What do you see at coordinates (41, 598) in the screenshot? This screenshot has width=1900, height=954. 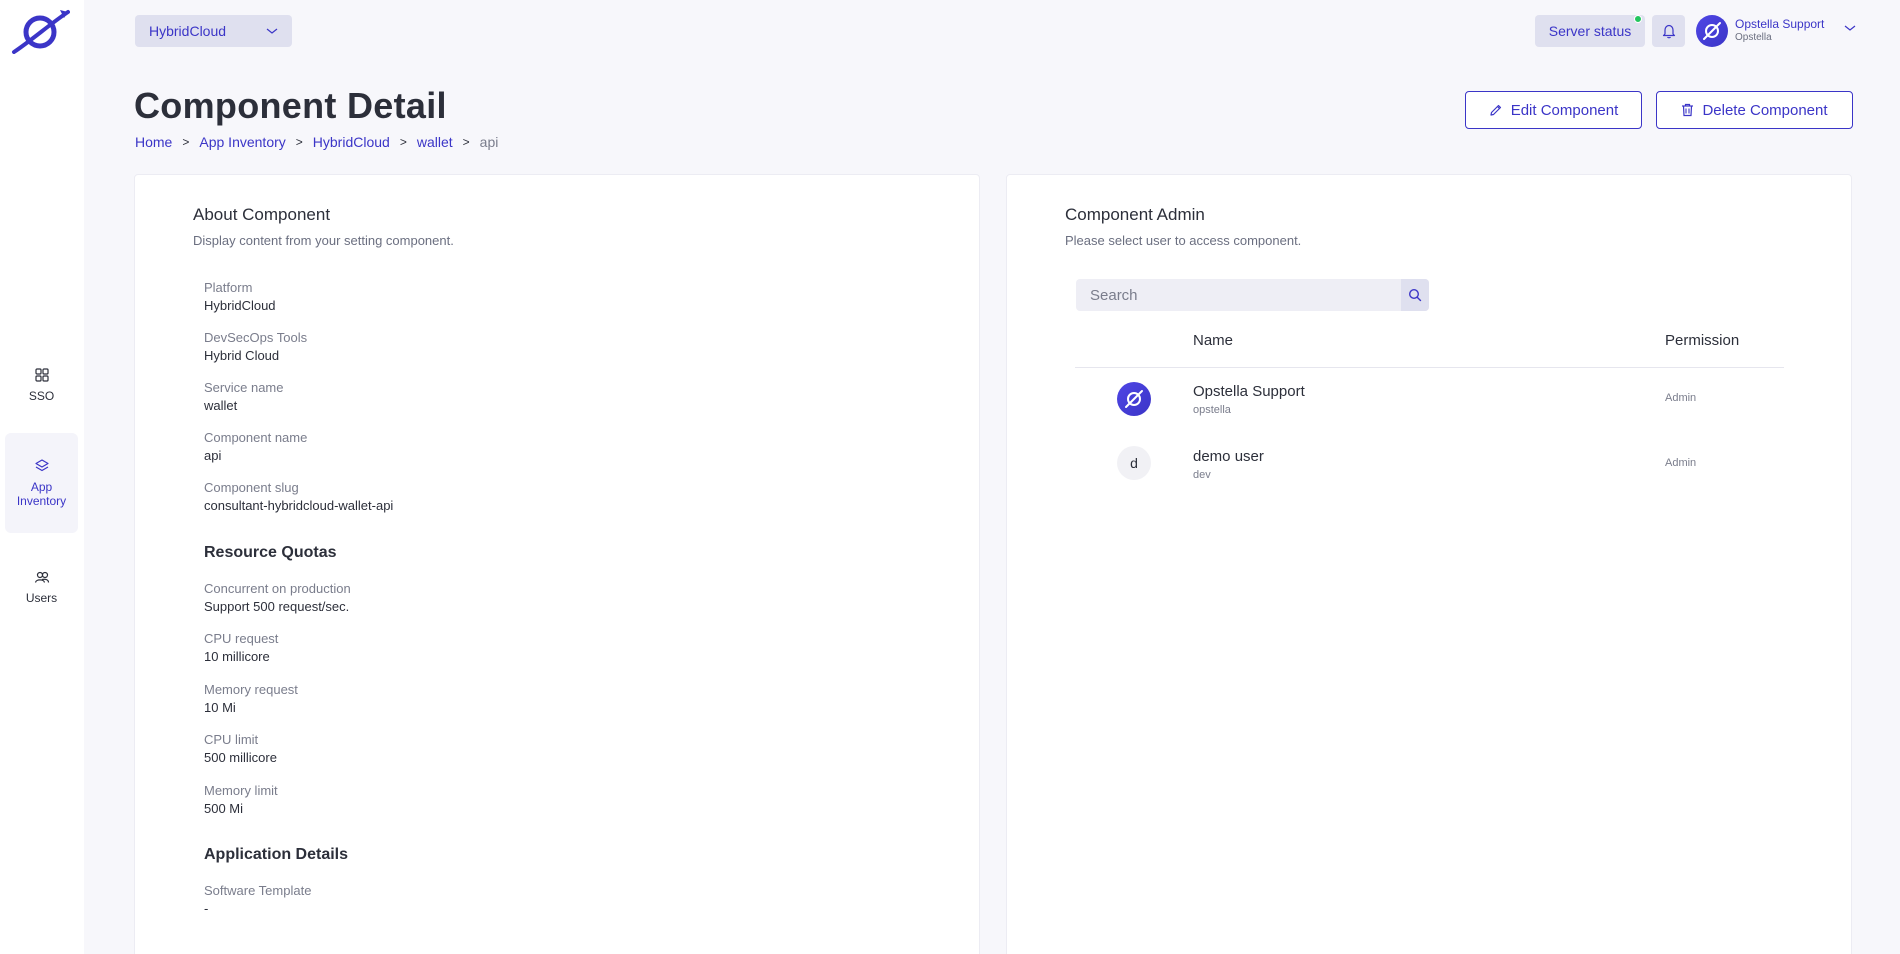 I see `sidebar-item-label: Users` at bounding box center [41, 598].